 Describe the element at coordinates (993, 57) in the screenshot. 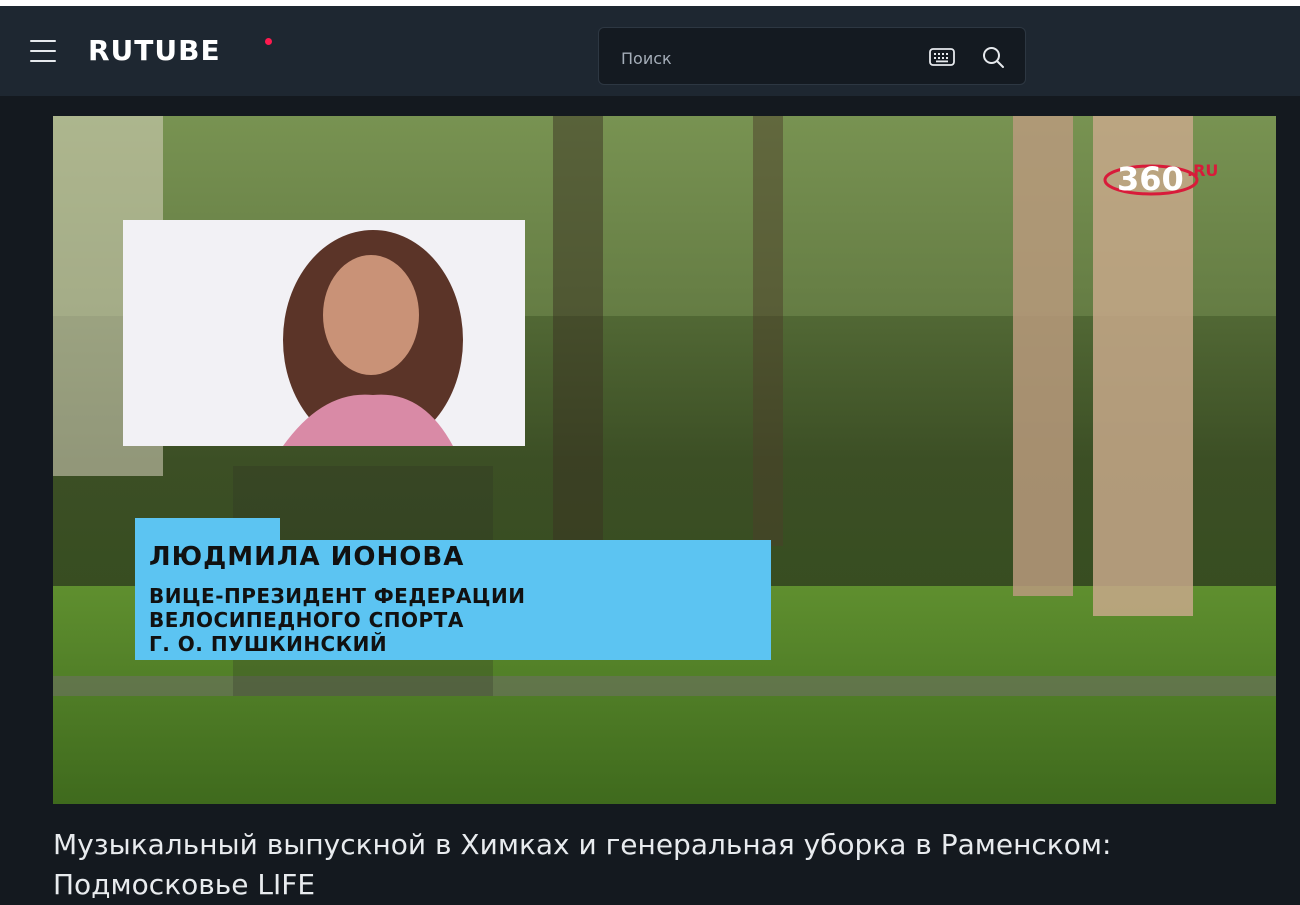

I see `search-icon` at that location.